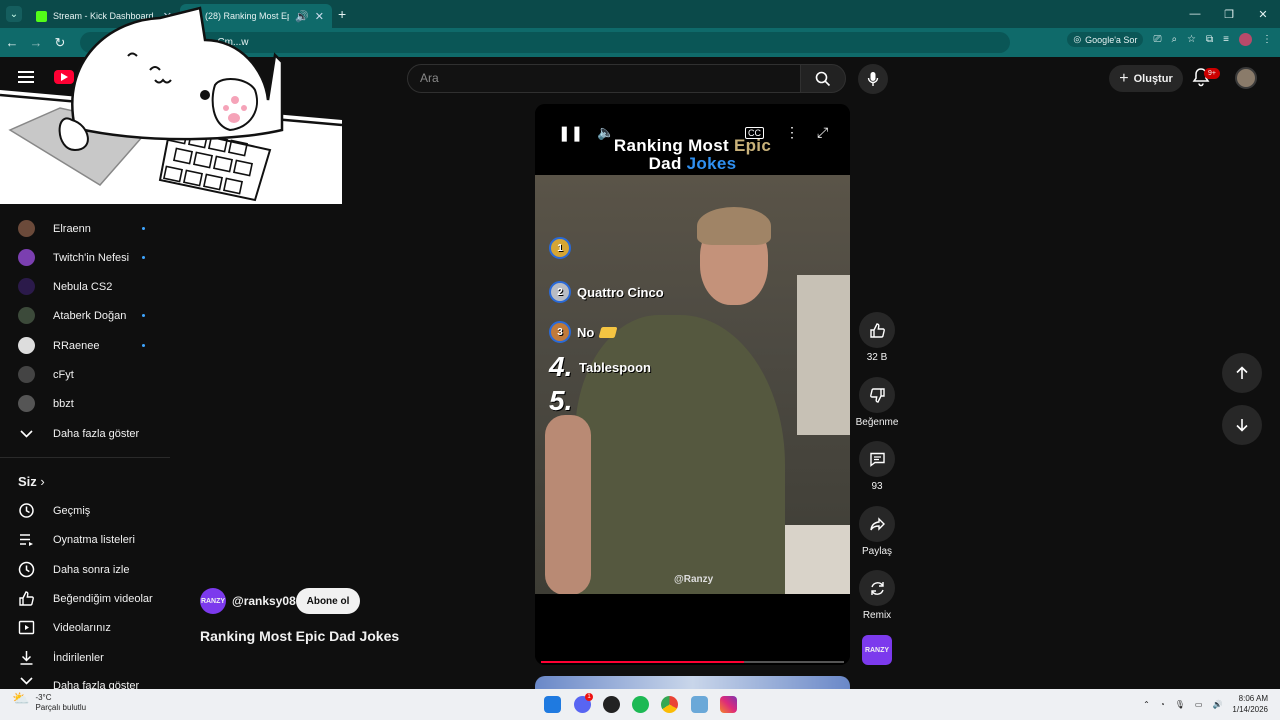  What do you see at coordinates (560, 292) in the screenshot?
I see `silver-medal-icon: 2` at bounding box center [560, 292].